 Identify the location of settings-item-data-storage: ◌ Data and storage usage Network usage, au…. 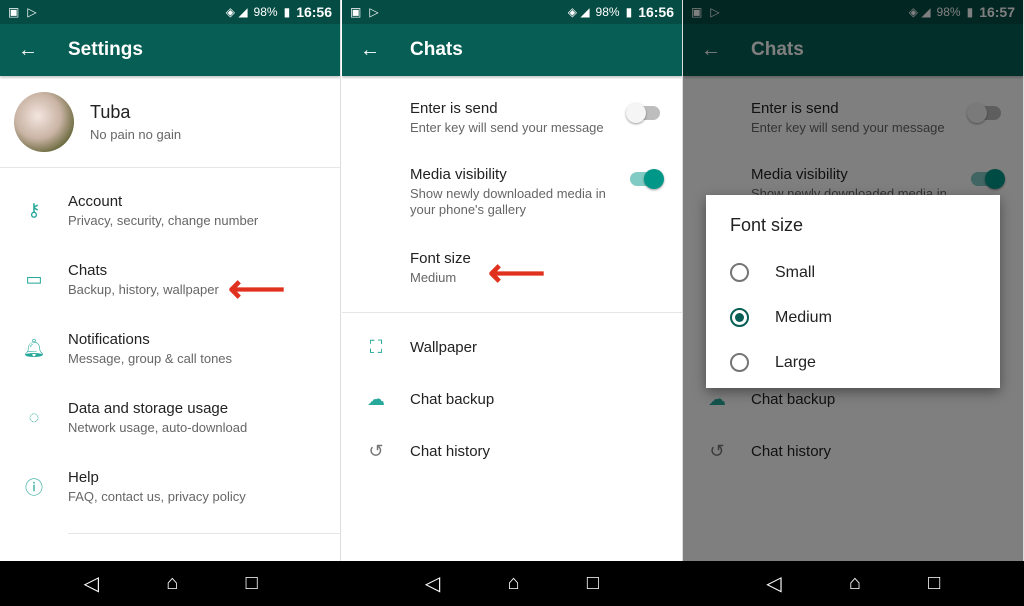
(170, 417).